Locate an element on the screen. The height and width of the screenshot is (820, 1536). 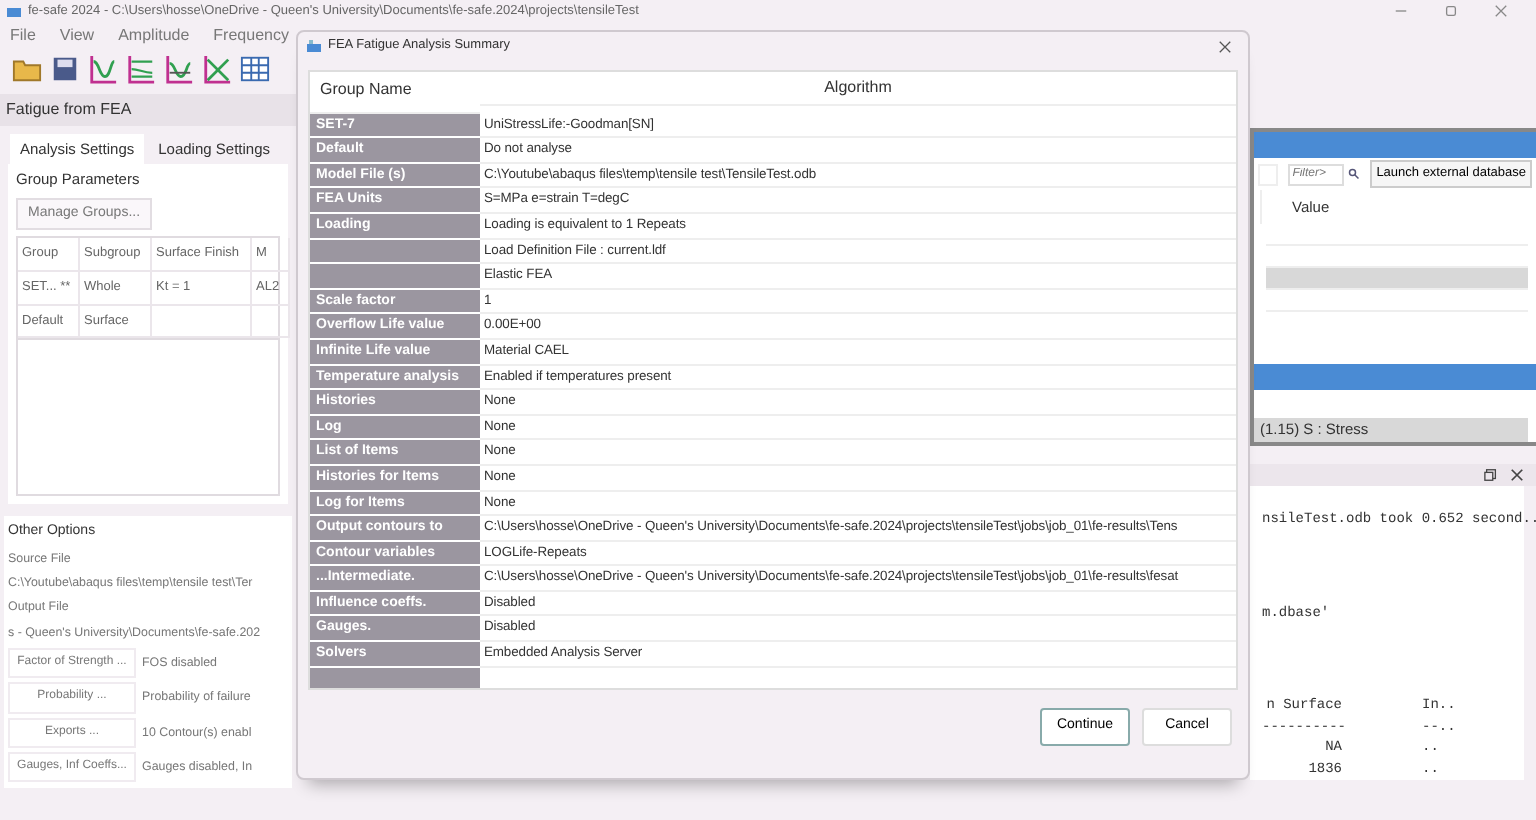
panel-title: Fatigue from FEA is located at coordinates (148, 110).